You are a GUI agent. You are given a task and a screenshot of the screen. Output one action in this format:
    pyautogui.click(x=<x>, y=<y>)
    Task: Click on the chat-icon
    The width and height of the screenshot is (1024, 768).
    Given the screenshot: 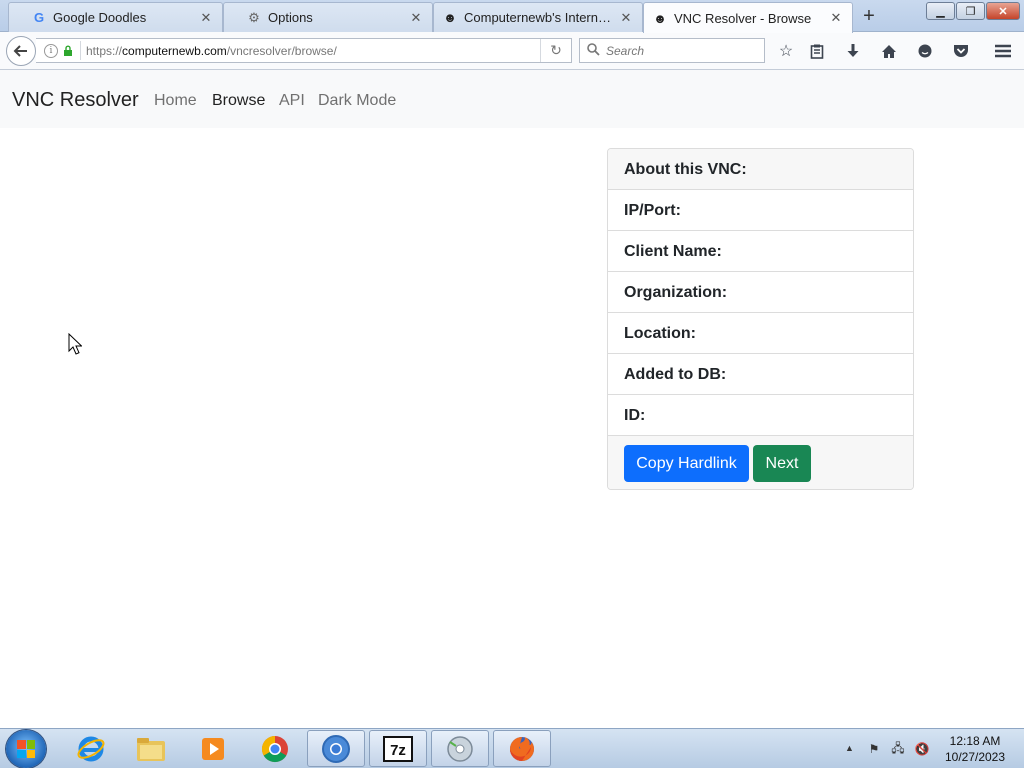 What is the action you would take?
    pyautogui.click(x=925, y=51)
    